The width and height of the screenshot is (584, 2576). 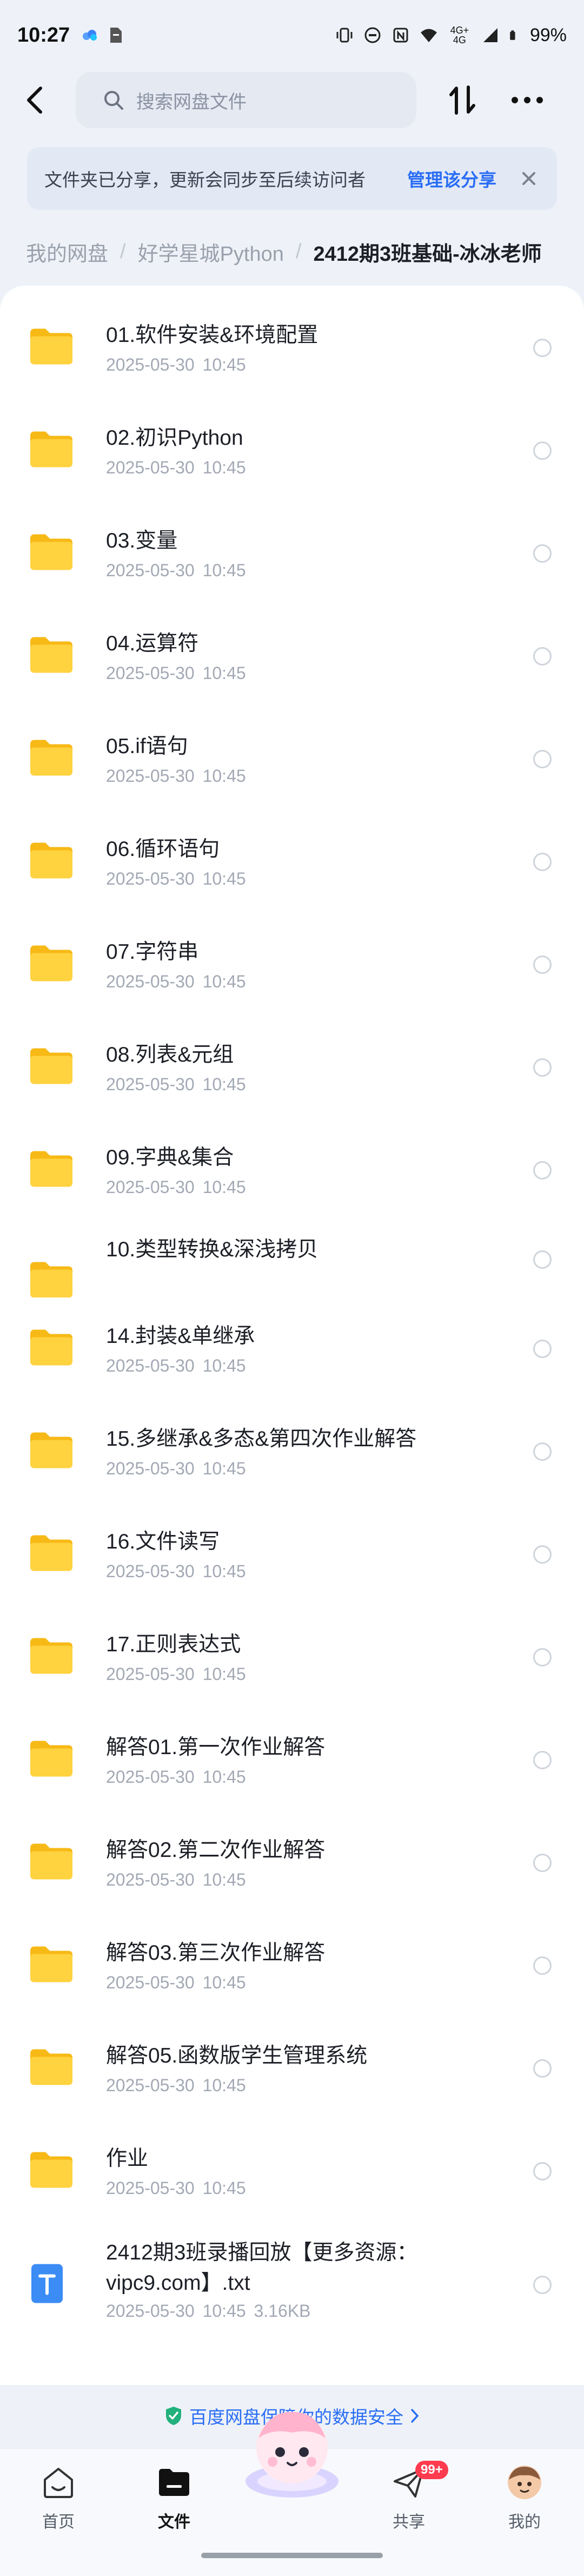 What do you see at coordinates (292, 553) in the screenshot?
I see `folder-row: 03.变量 2025-05-30 10:45` at bounding box center [292, 553].